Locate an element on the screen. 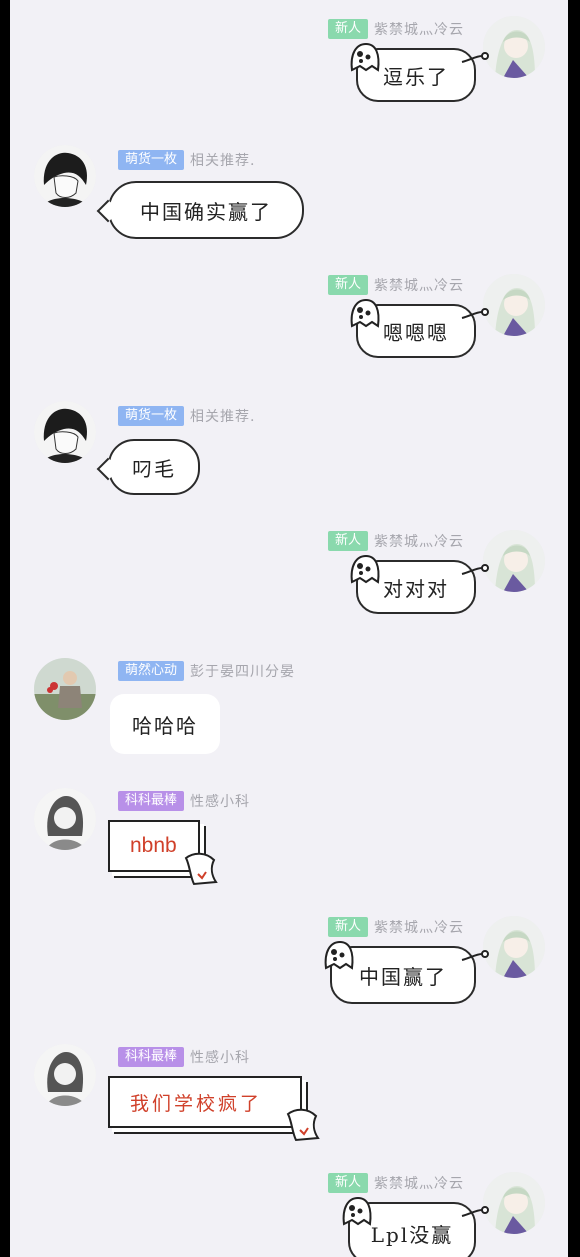 This screenshot has height=1257, width=580. message-bubble: 哈哈哈 is located at coordinates (165, 724).